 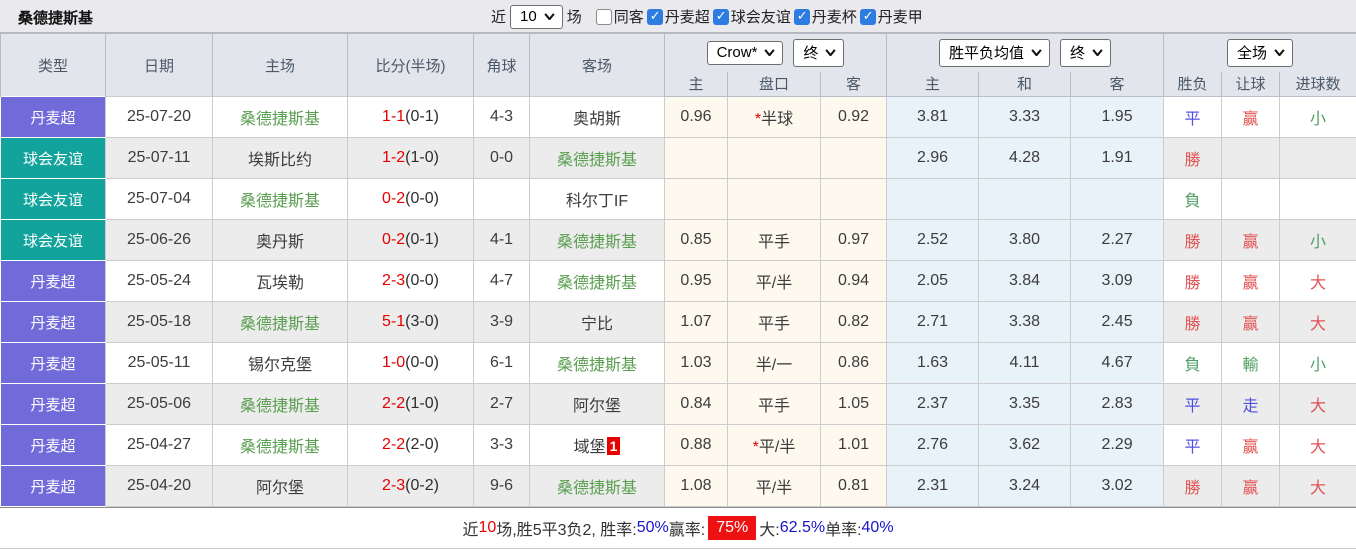 What do you see at coordinates (597, 322) in the screenshot?
I see `away-team-cell: 宁比` at bounding box center [597, 322].